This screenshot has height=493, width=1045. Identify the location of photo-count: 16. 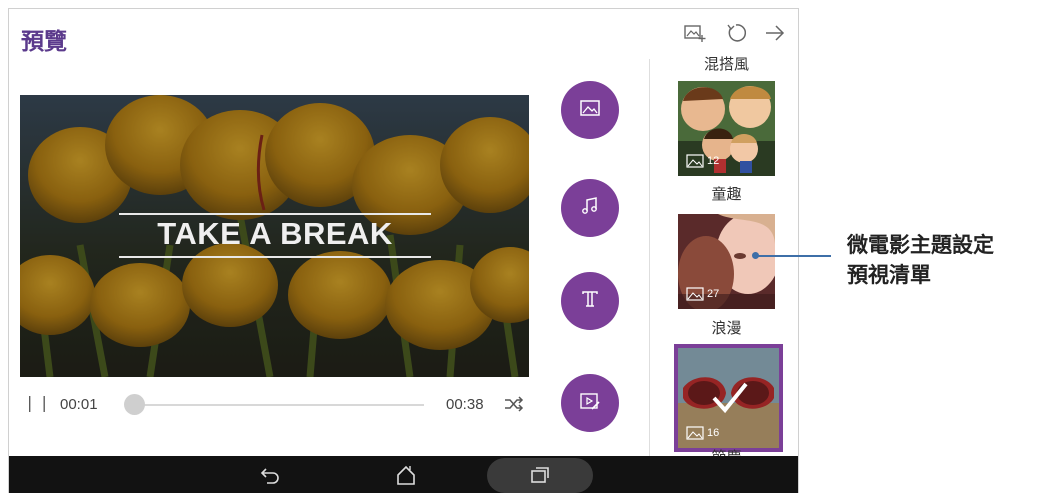
(702, 433).